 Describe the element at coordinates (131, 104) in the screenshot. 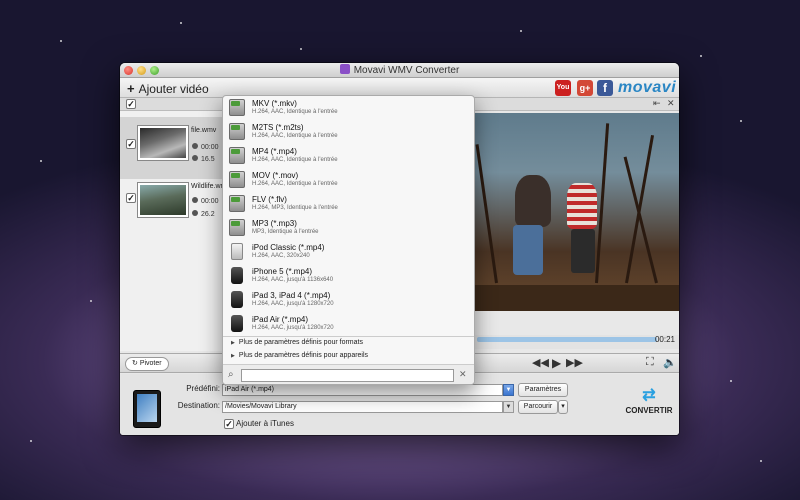

I see `select-all-checkbox: ✓` at that location.